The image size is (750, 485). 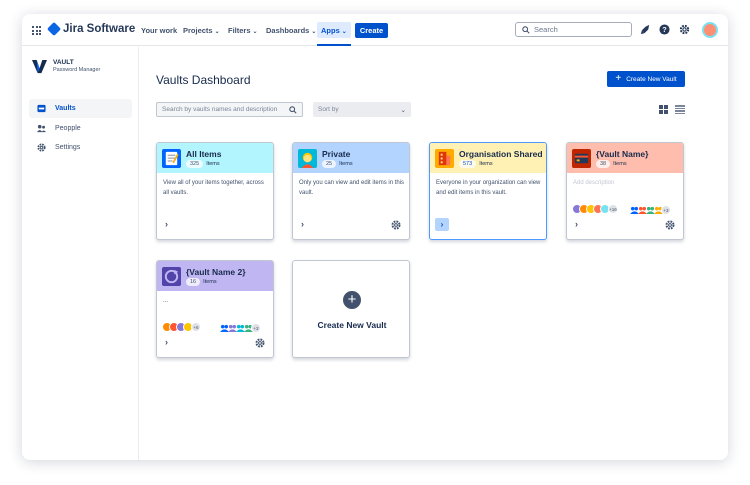 What do you see at coordinates (99, 29) in the screenshot?
I see `logo-text: Jira Software` at bounding box center [99, 29].